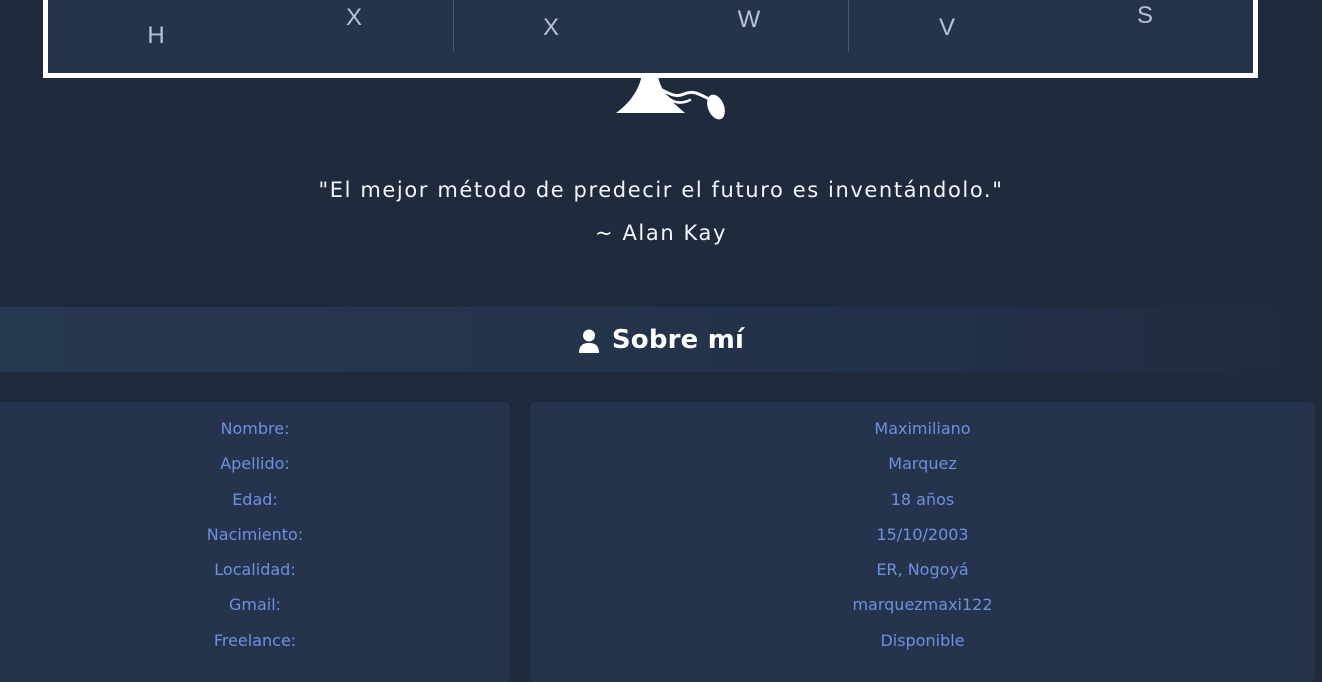 Image resolution: width=1322 pixels, height=682 pixels. I want to click on key-letter: W, so click(749, 19).